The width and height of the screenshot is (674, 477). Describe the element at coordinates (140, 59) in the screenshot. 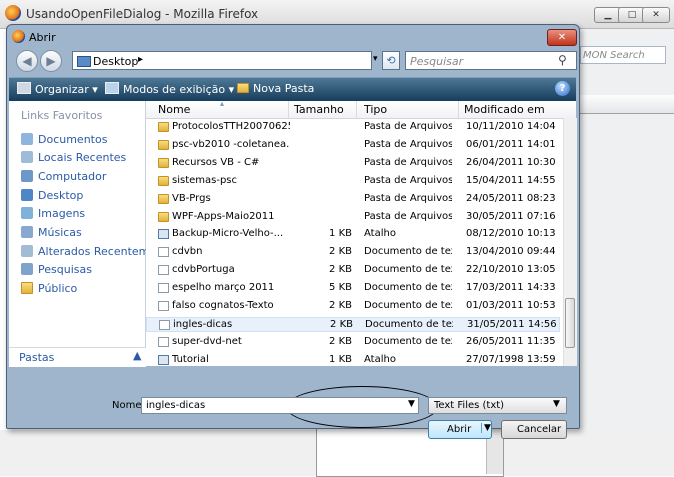

I see `address-chevron: ▸` at that location.